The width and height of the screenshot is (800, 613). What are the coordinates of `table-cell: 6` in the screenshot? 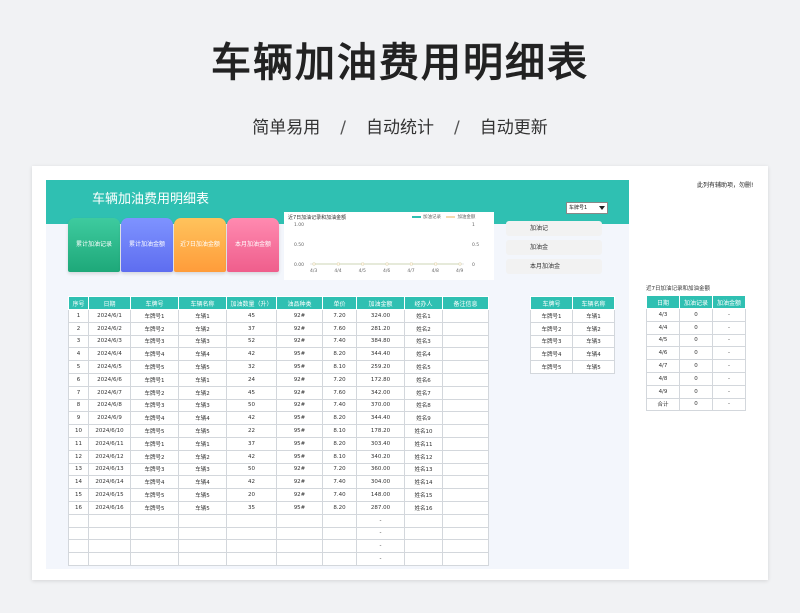 It's located at (78, 379).